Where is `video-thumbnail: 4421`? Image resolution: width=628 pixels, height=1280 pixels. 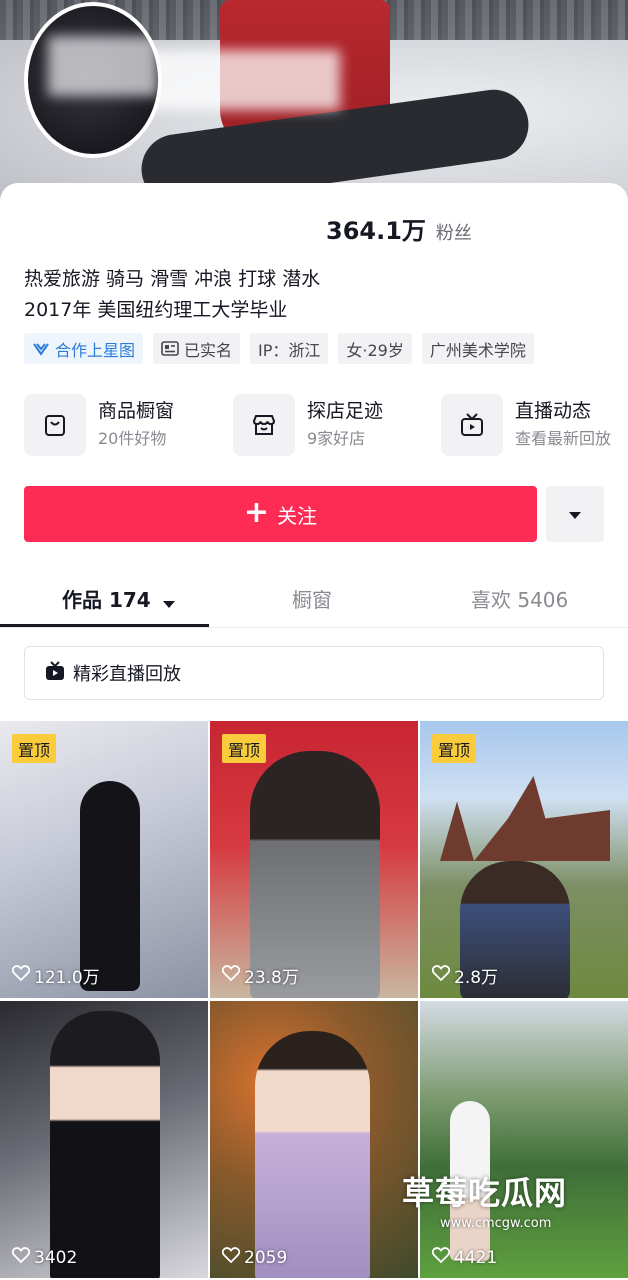
video-thumbnail: 4421 is located at coordinates (524, 1139).